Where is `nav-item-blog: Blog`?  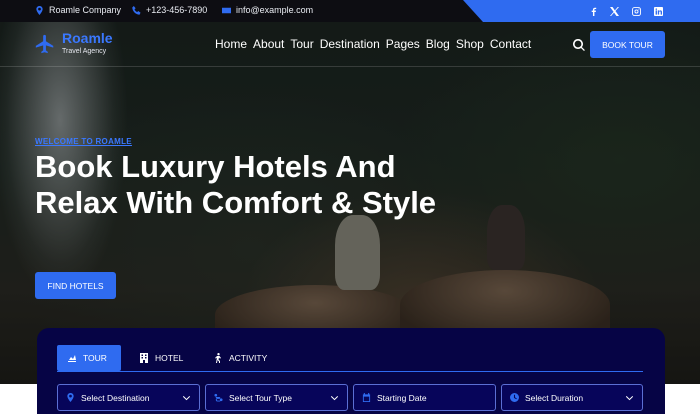 nav-item-blog: Blog is located at coordinates (438, 44).